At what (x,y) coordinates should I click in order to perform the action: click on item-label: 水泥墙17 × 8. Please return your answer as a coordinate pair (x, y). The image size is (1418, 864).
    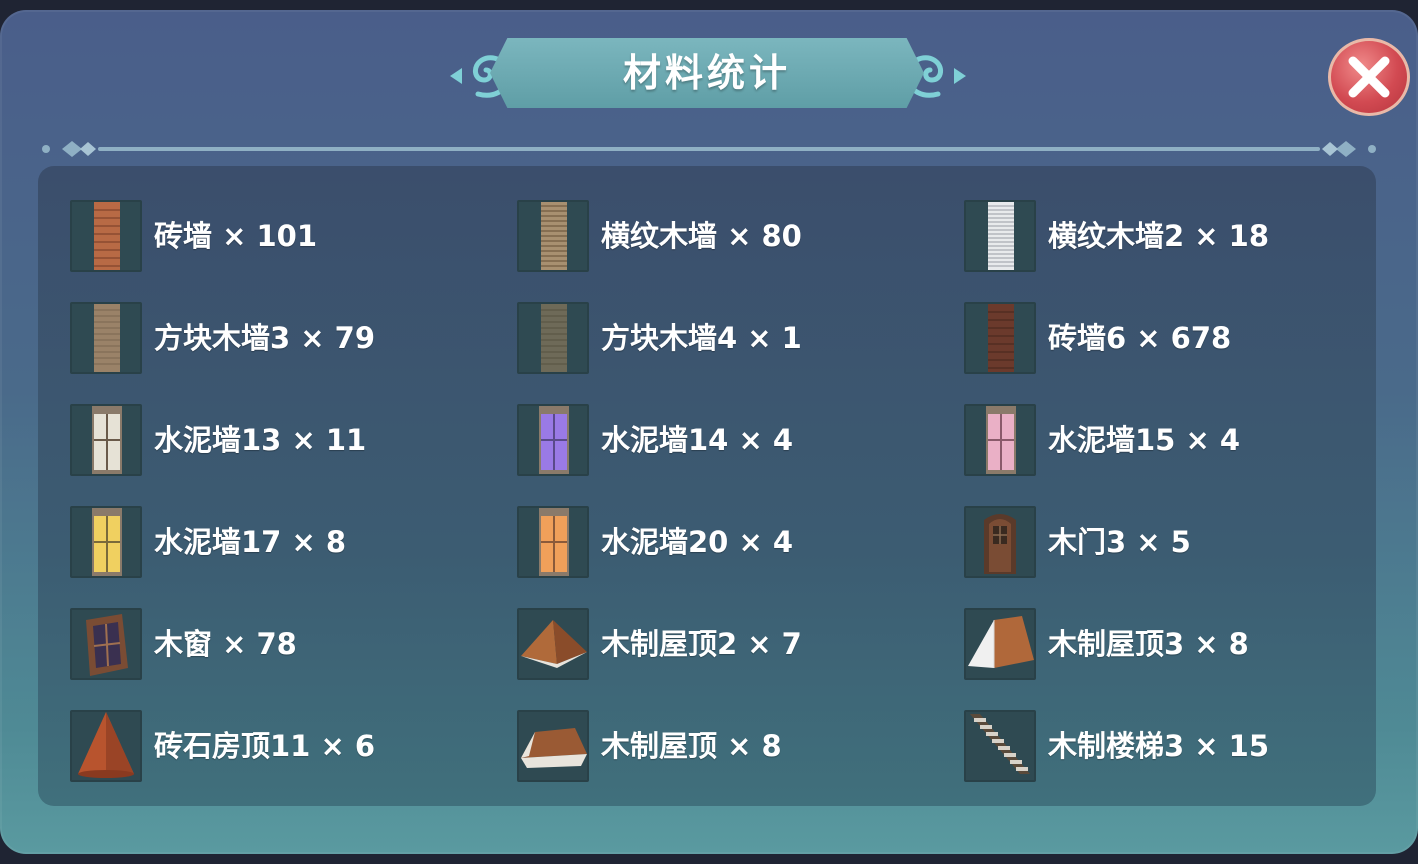
    Looking at the image, I should click on (250, 542).